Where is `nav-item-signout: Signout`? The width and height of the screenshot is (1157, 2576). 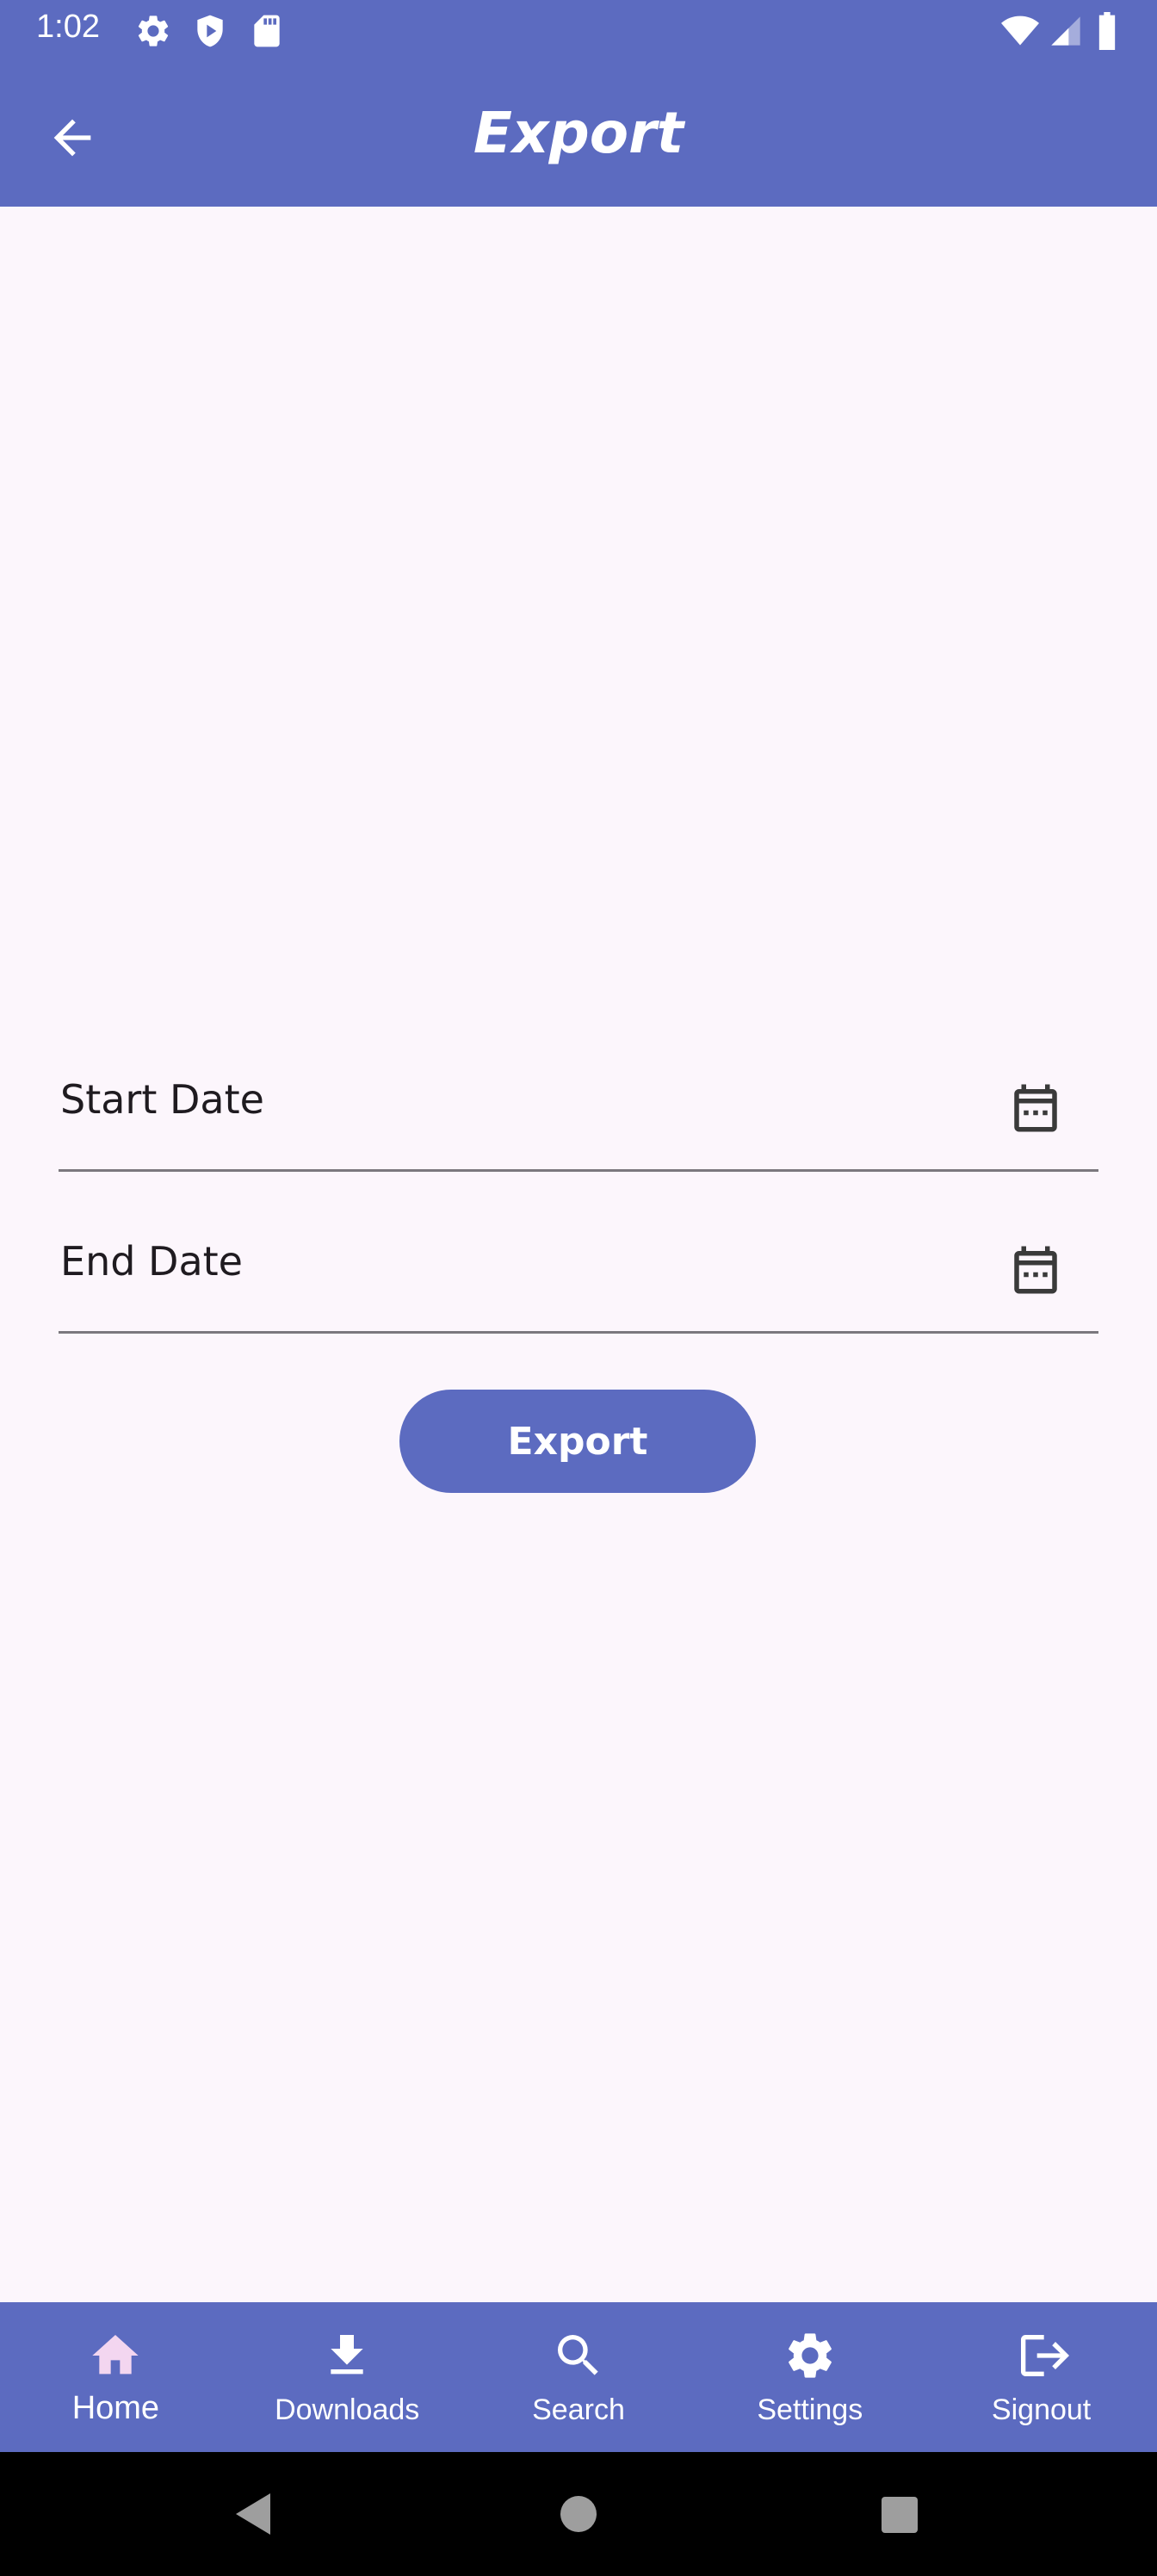
nav-item-signout: Signout is located at coordinates (1041, 2377).